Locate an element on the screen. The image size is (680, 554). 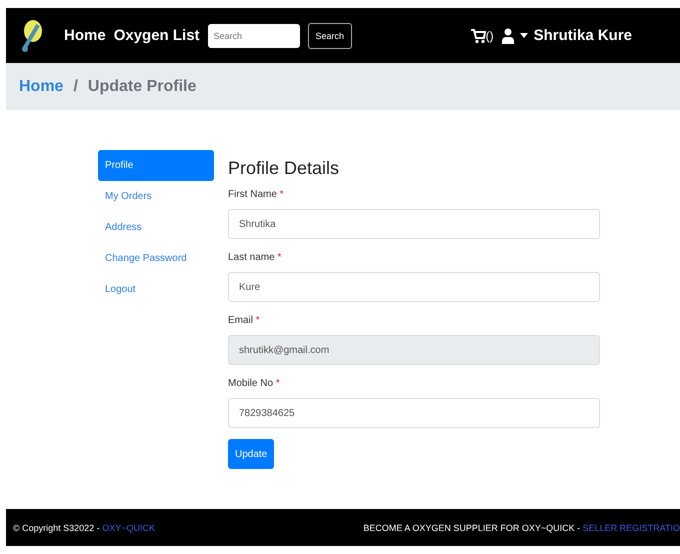
sidebar-item: Logout is located at coordinates (156, 289).